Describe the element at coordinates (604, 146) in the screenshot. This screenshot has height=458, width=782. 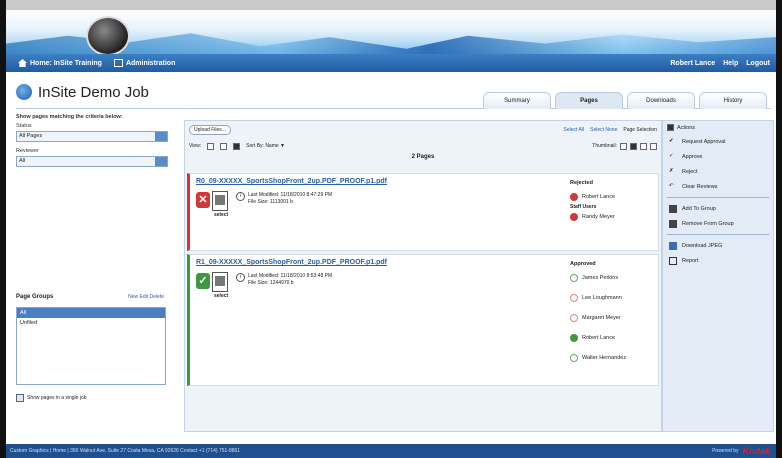
I see `thumbnail-size-label: Thumbnail:` at that location.